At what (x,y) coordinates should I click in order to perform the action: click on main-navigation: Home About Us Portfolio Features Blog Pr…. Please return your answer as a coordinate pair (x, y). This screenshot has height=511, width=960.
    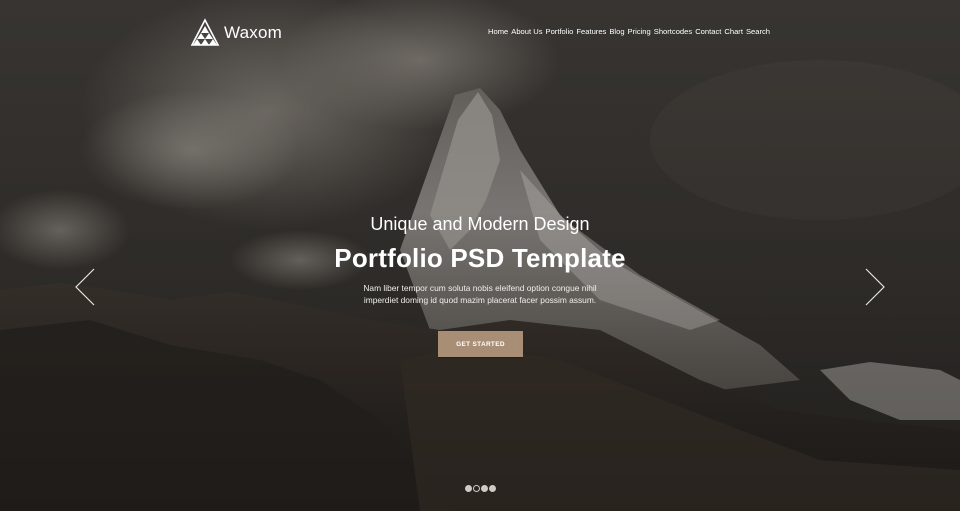
    Looking at the image, I should click on (629, 31).